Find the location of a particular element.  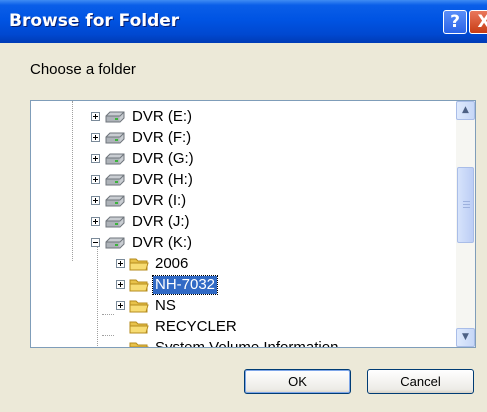

tree-item-drive: DVR (G:) is located at coordinates (143, 158).